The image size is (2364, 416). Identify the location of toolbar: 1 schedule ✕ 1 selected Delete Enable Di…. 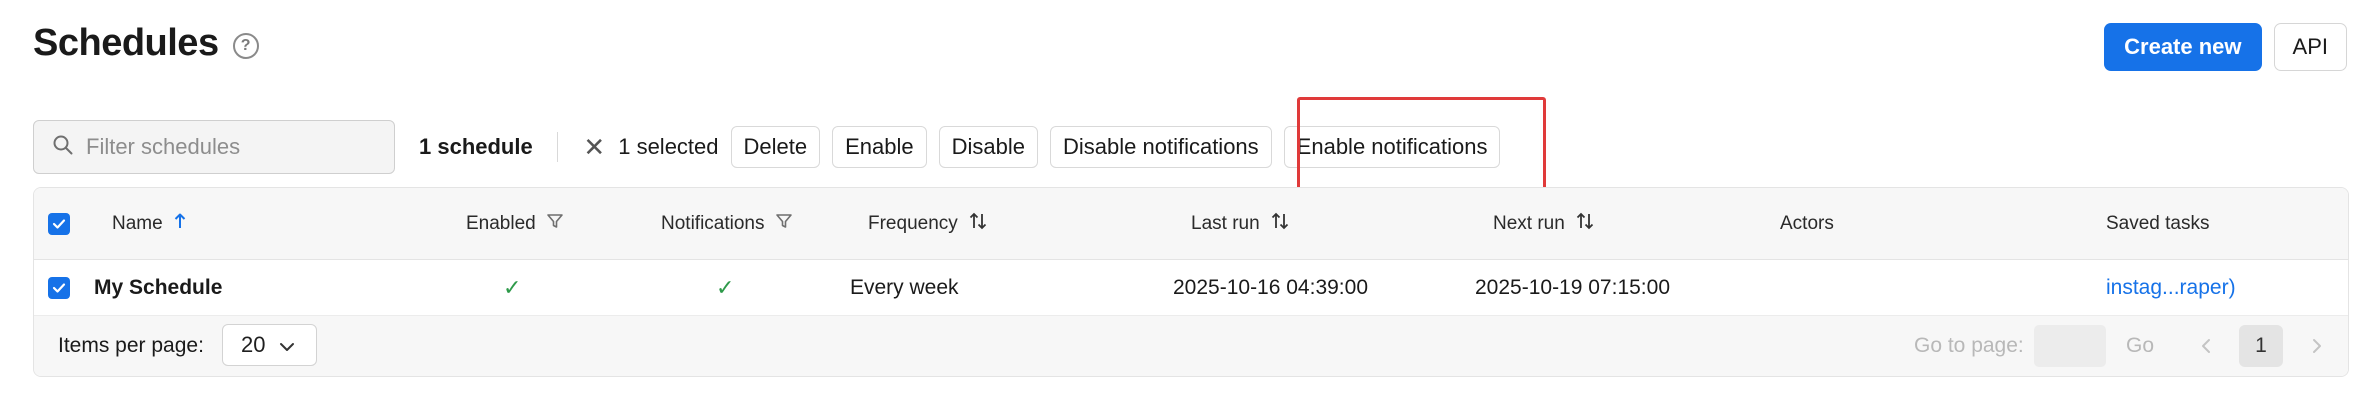
(772, 147).